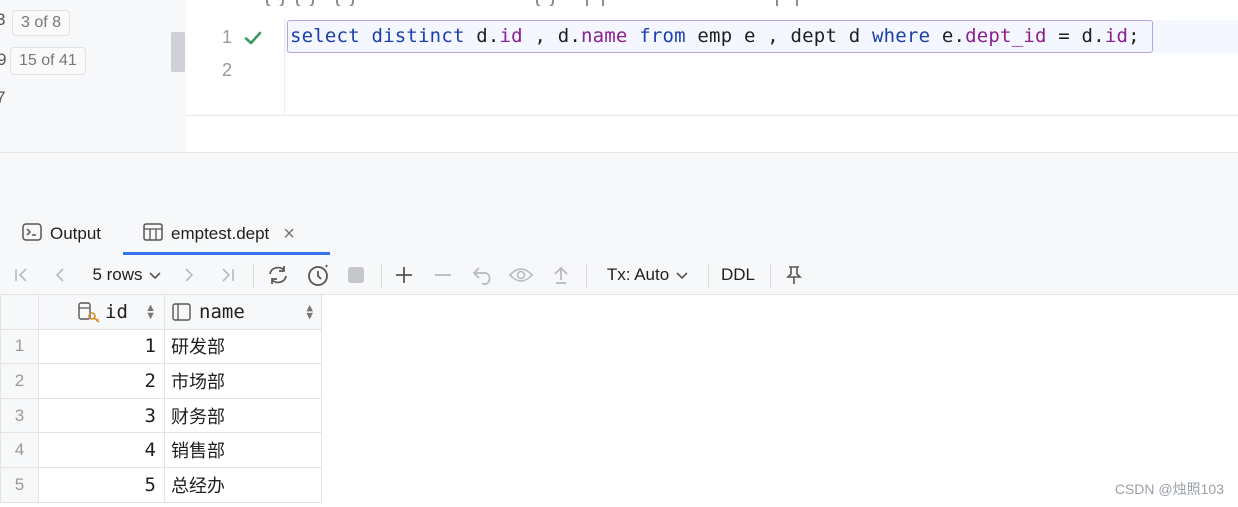 This screenshot has height=507, width=1238. What do you see at coordinates (19, 450) in the screenshot?
I see `row-number: 4` at bounding box center [19, 450].